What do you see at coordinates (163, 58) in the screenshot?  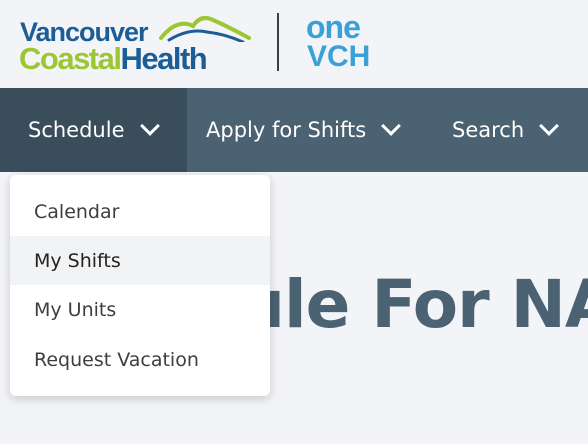 I see `logo-word-health: Health` at bounding box center [163, 58].